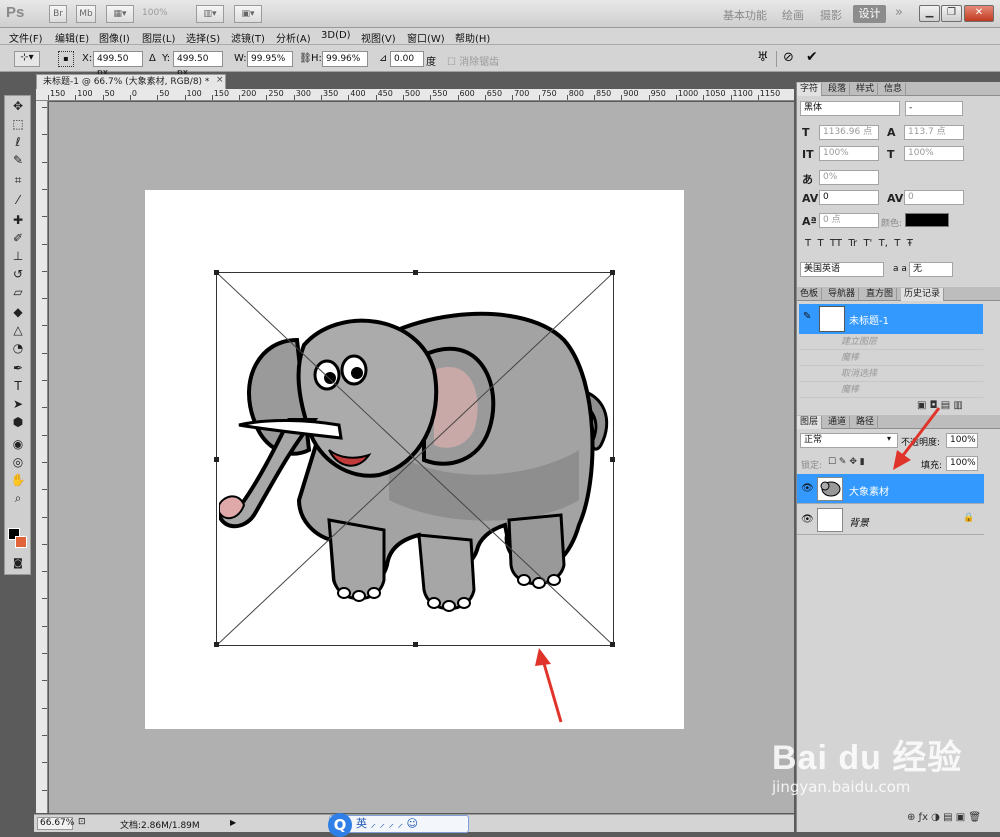  What do you see at coordinates (18, 142) in the screenshot?
I see `lasso-tool-icon: ℓ` at bounding box center [18, 142].